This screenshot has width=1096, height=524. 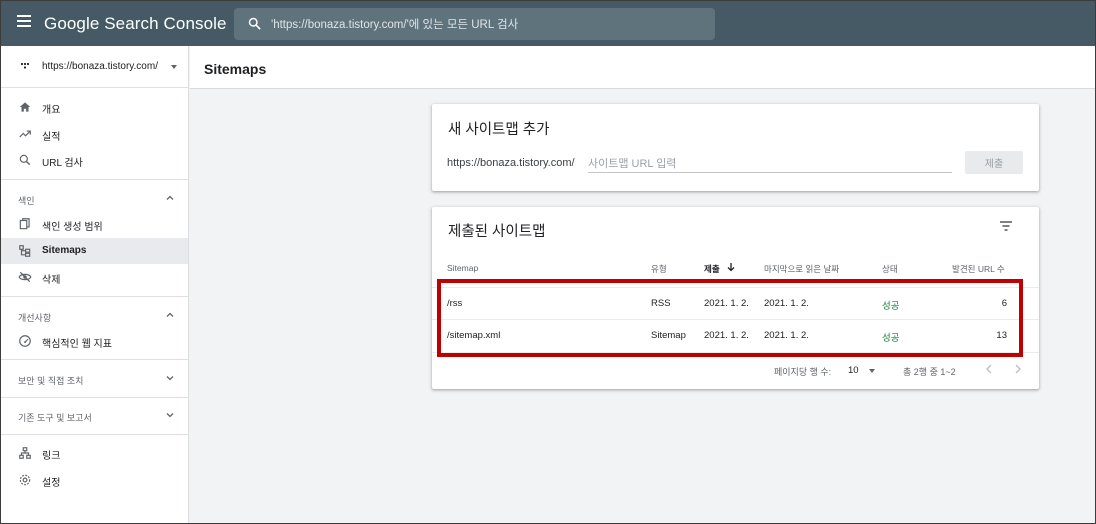 I want to click on sidebar-item-core-web-vitals: 핵심적인 웹 지표, so click(x=94, y=341).